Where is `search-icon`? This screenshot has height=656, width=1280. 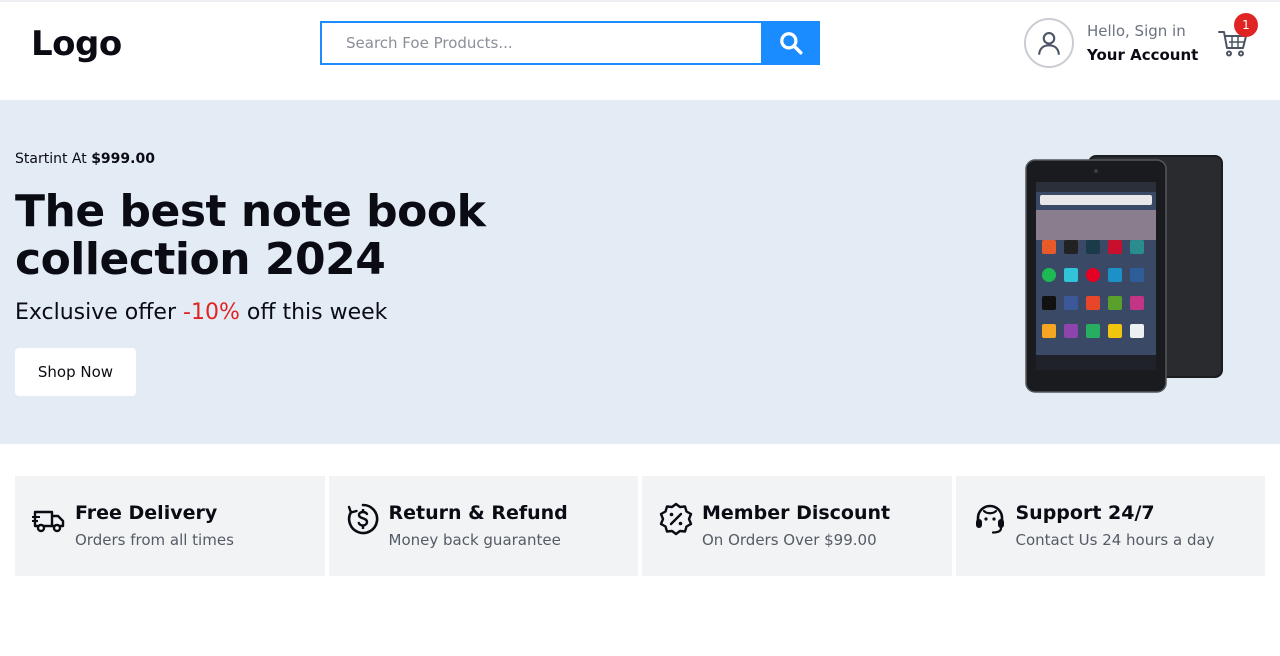
search-icon is located at coordinates (790, 43).